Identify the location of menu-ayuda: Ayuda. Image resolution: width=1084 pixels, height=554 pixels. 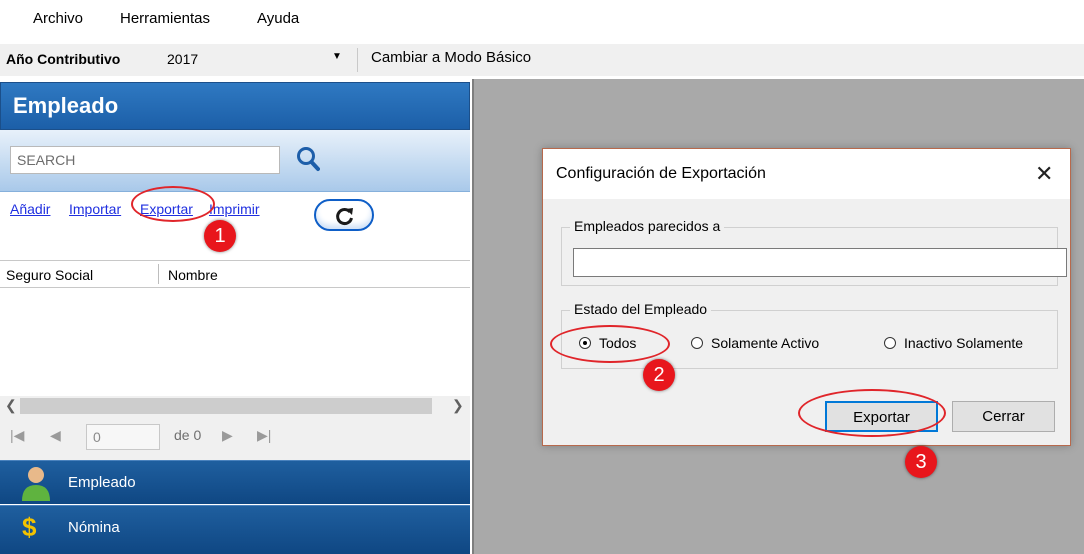
(278, 18).